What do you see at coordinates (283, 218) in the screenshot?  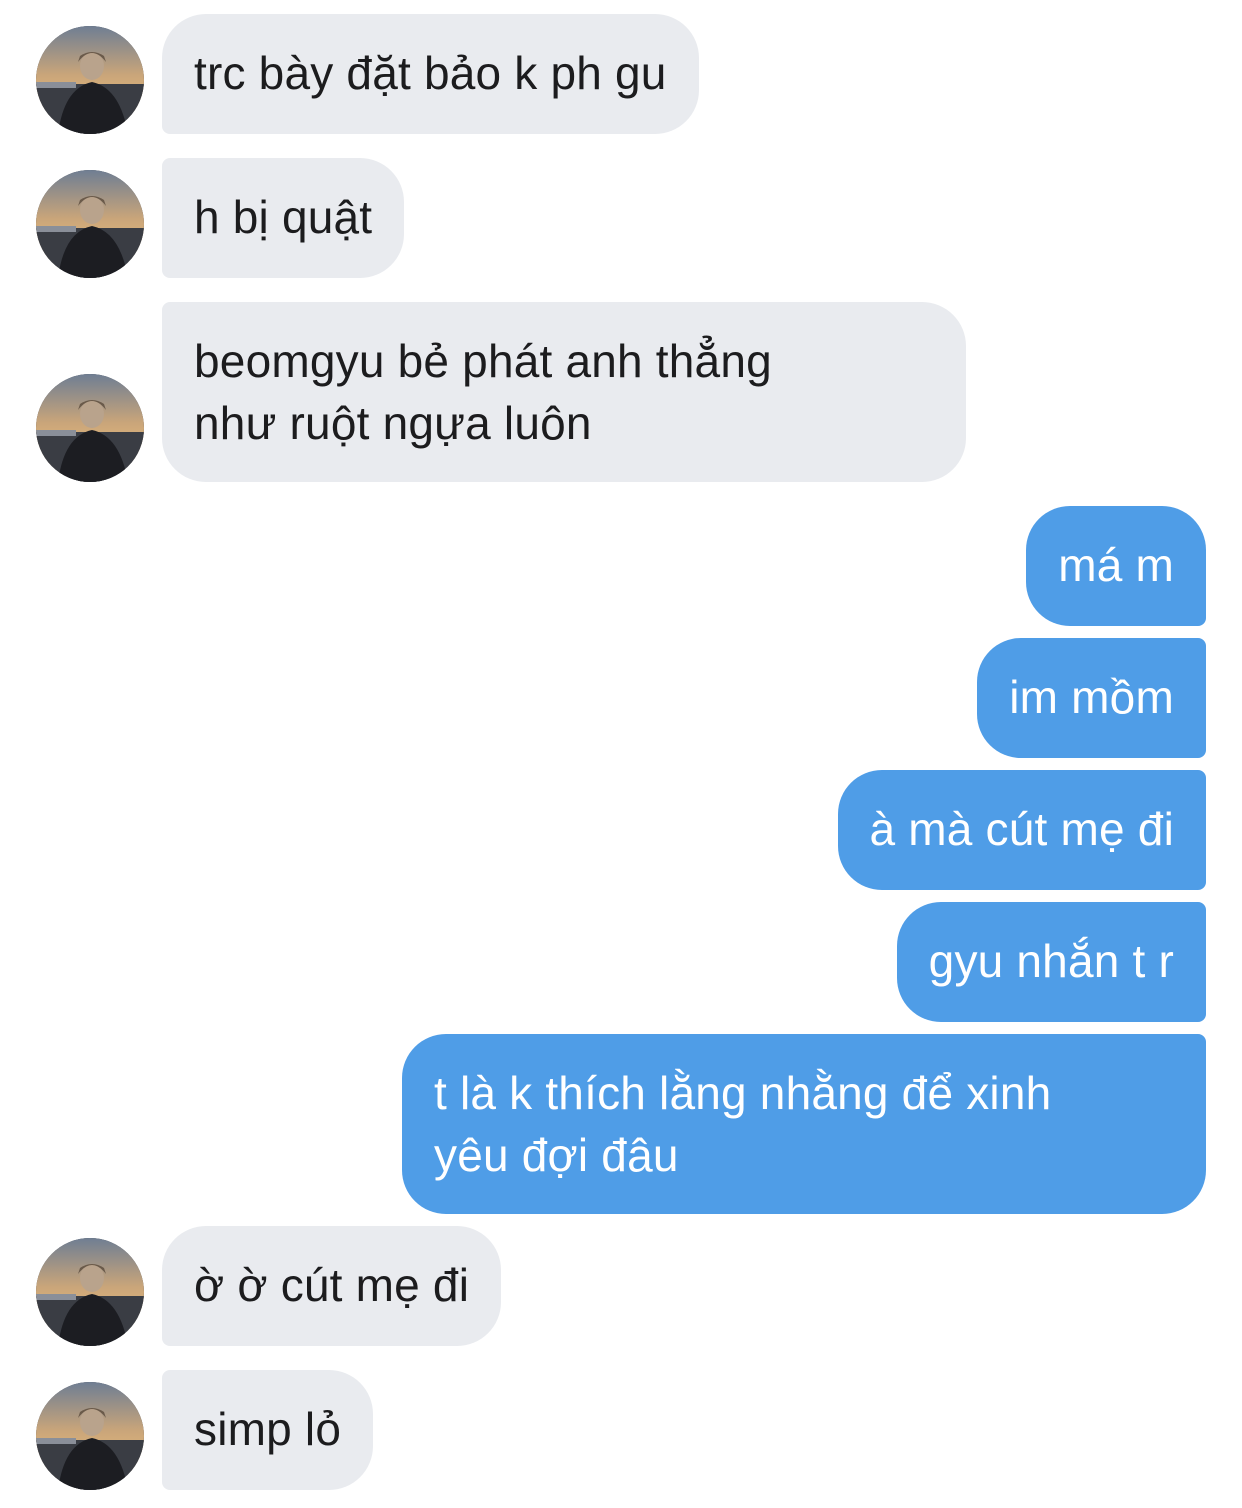 I see `incoming-message: h bị quật` at bounding box center [283, 218].